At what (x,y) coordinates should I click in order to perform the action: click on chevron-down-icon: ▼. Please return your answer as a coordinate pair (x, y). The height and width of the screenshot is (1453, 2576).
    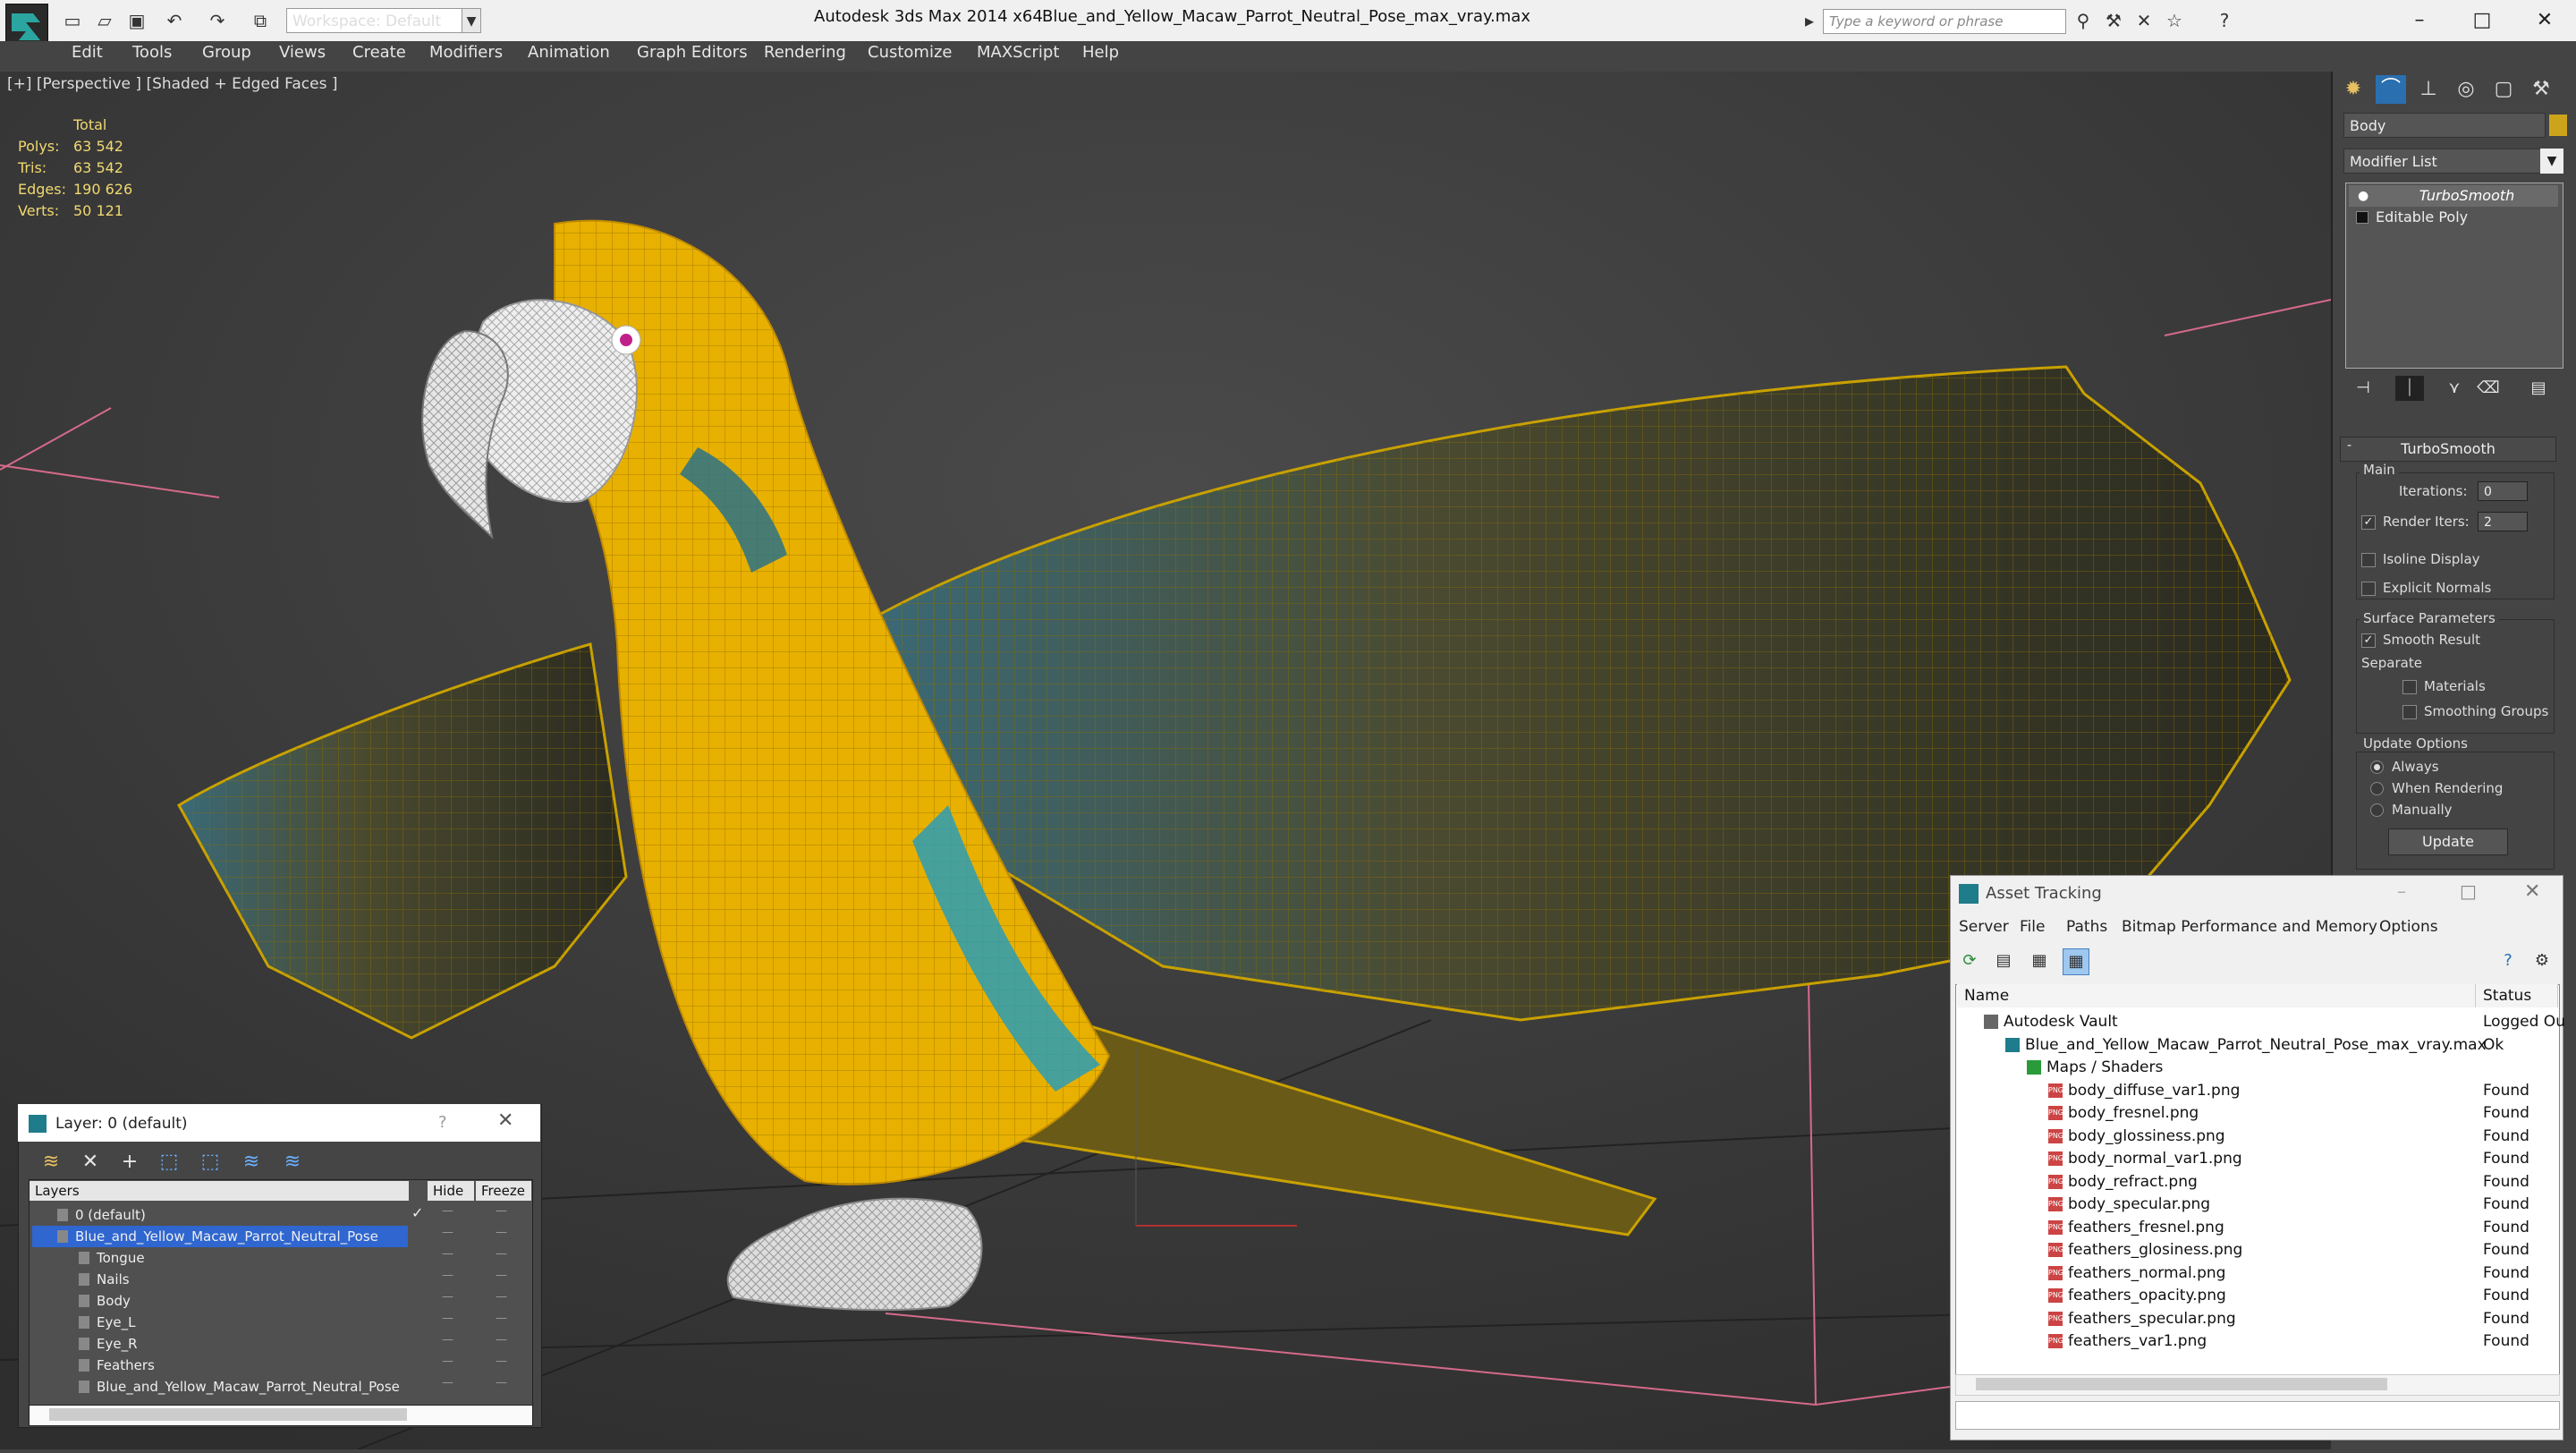
    Looking at the image, I should click on (471, 20).